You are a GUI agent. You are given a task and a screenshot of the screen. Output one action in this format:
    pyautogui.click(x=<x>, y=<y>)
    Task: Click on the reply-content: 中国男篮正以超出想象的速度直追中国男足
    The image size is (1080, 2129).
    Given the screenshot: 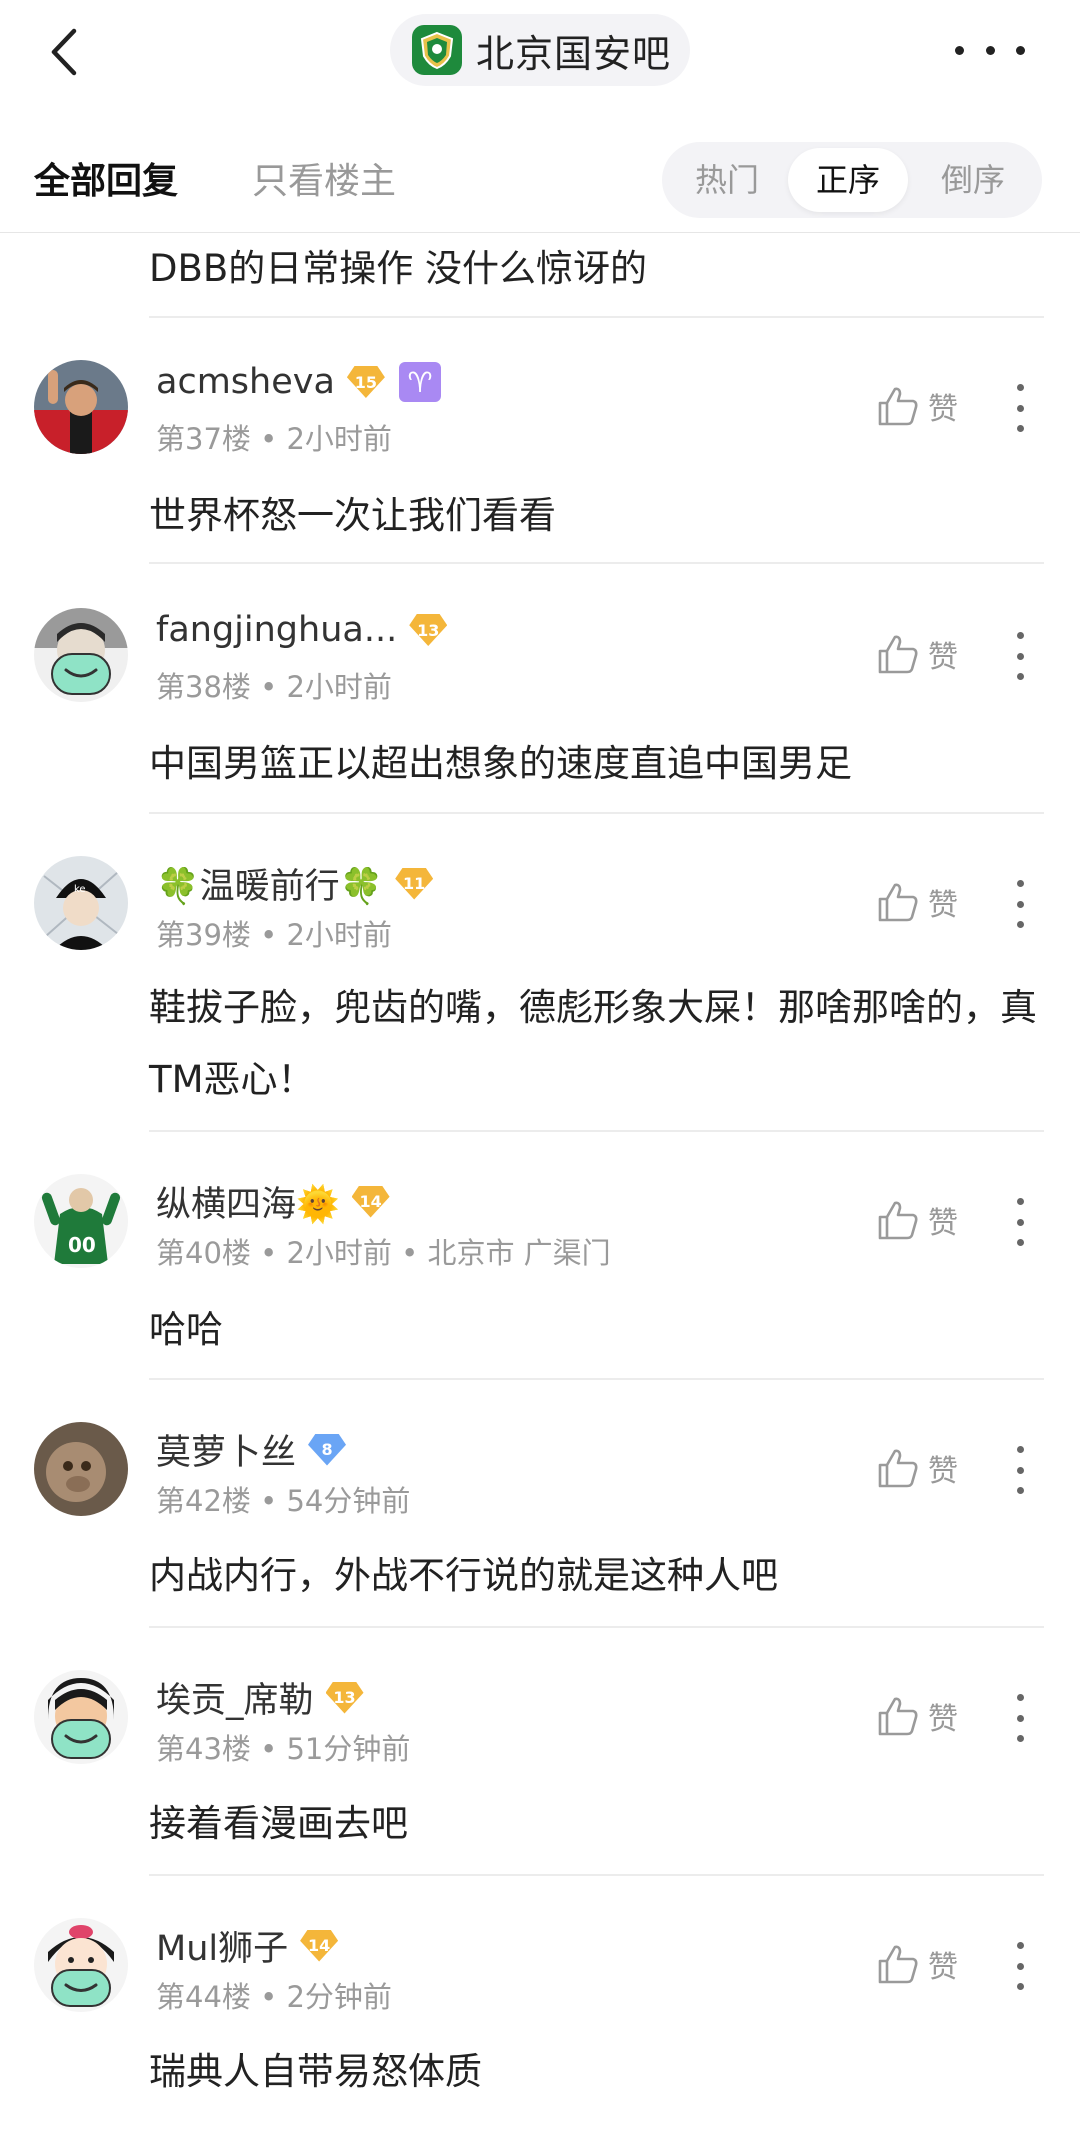 What is the action you would take?
    pyautogui.click(x=500, y=763)
    